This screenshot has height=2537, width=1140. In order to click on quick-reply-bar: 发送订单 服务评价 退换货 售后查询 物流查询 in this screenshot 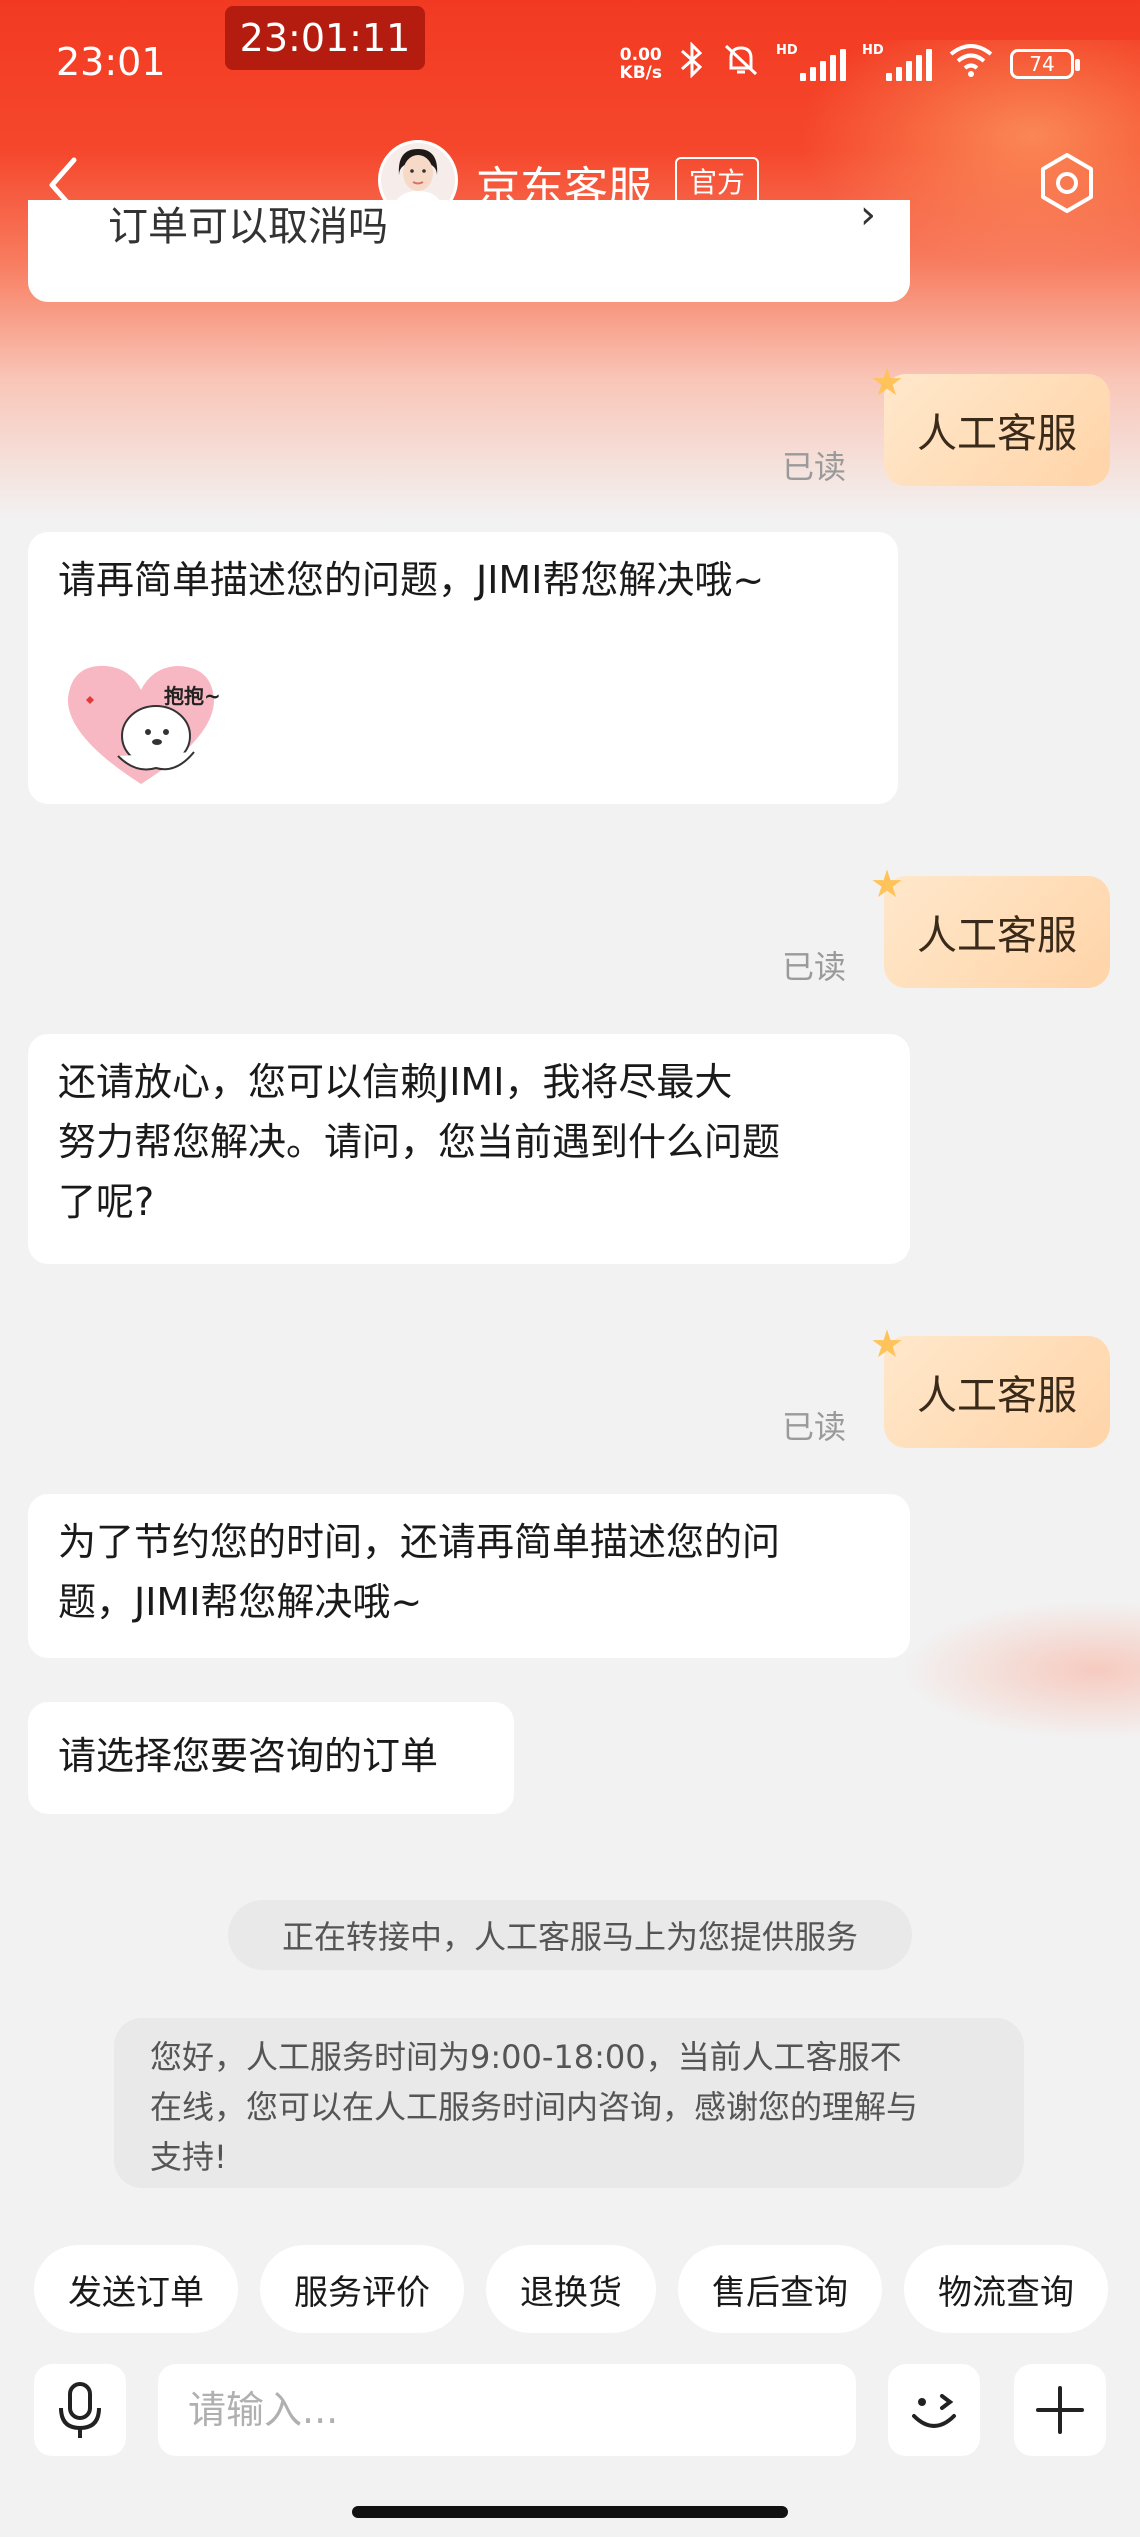, I will do `click(571, 2289)`.